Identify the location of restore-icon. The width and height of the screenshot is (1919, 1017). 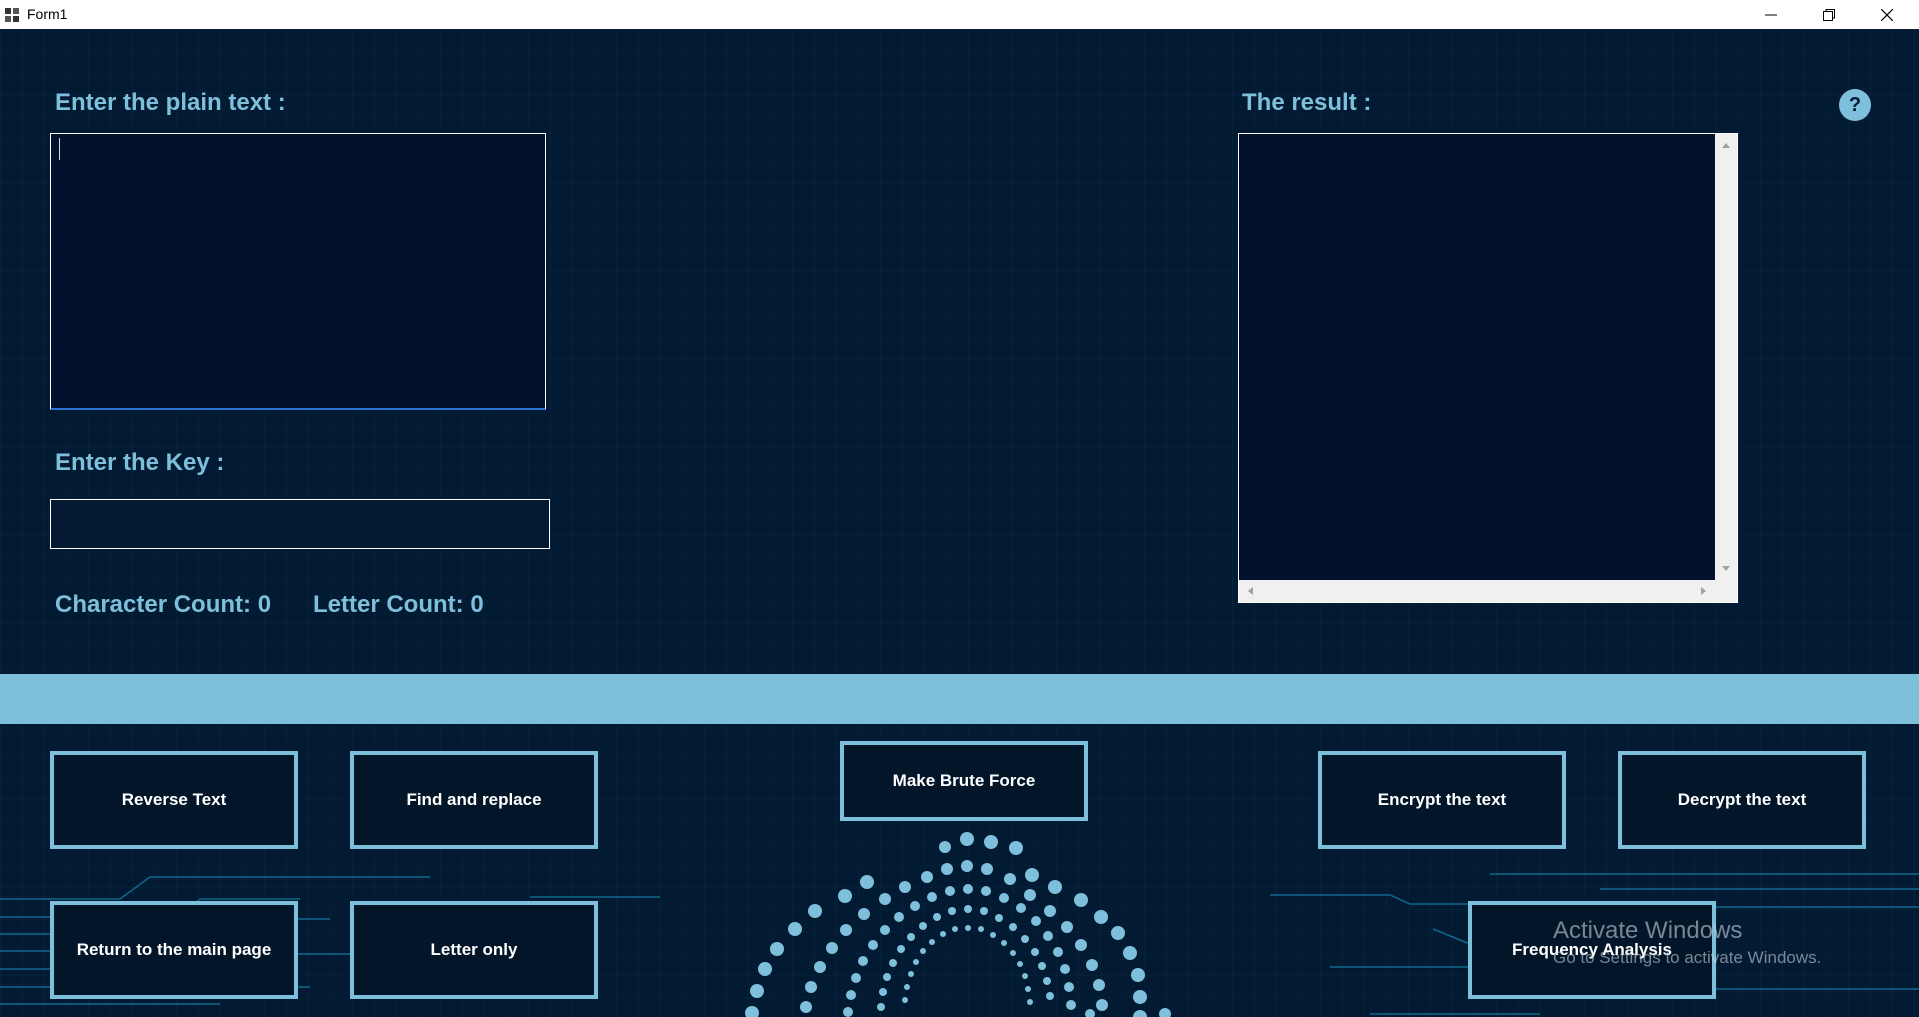
(1829, 14).